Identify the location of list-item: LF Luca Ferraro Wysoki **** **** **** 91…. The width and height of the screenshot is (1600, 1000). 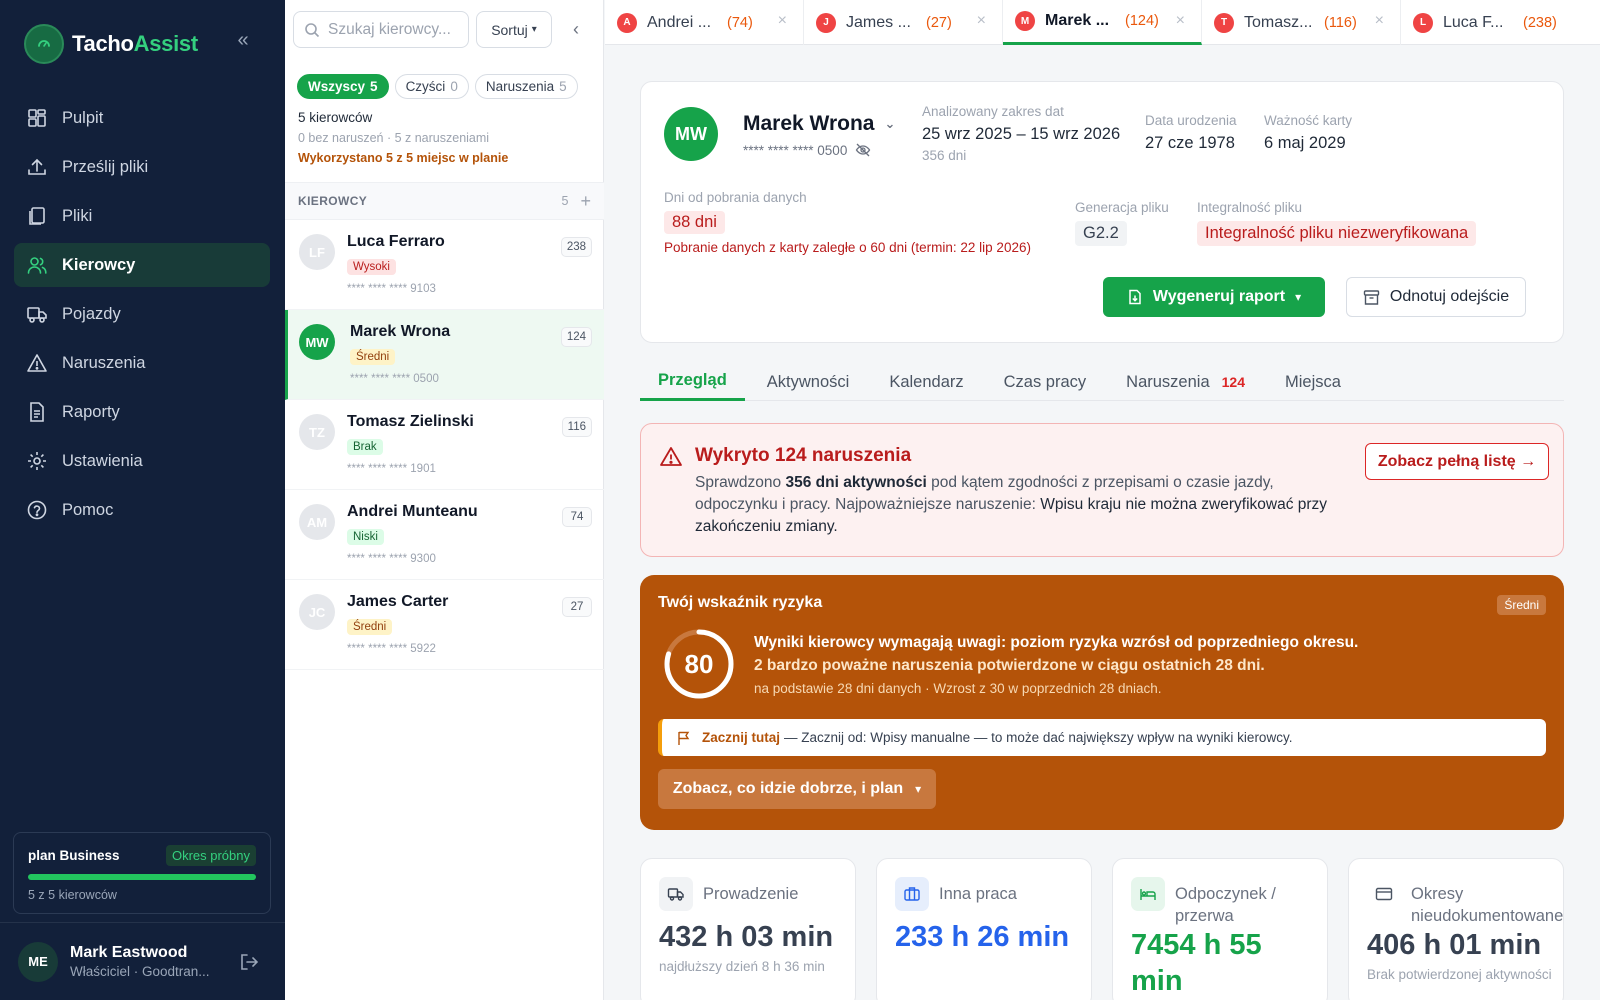
(444, 265).